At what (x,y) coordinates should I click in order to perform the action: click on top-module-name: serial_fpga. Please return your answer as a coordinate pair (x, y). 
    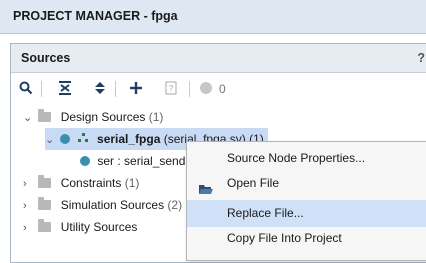
    Looking at the image, I should click on (129, 139).